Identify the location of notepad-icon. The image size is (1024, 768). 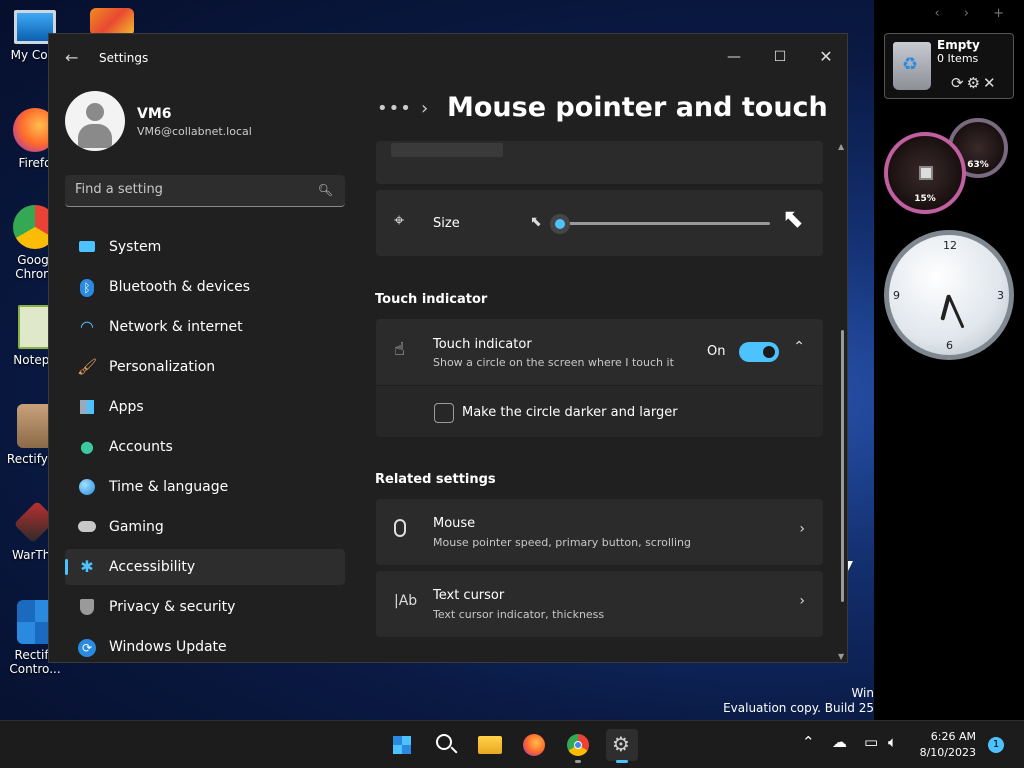
(35, 327).